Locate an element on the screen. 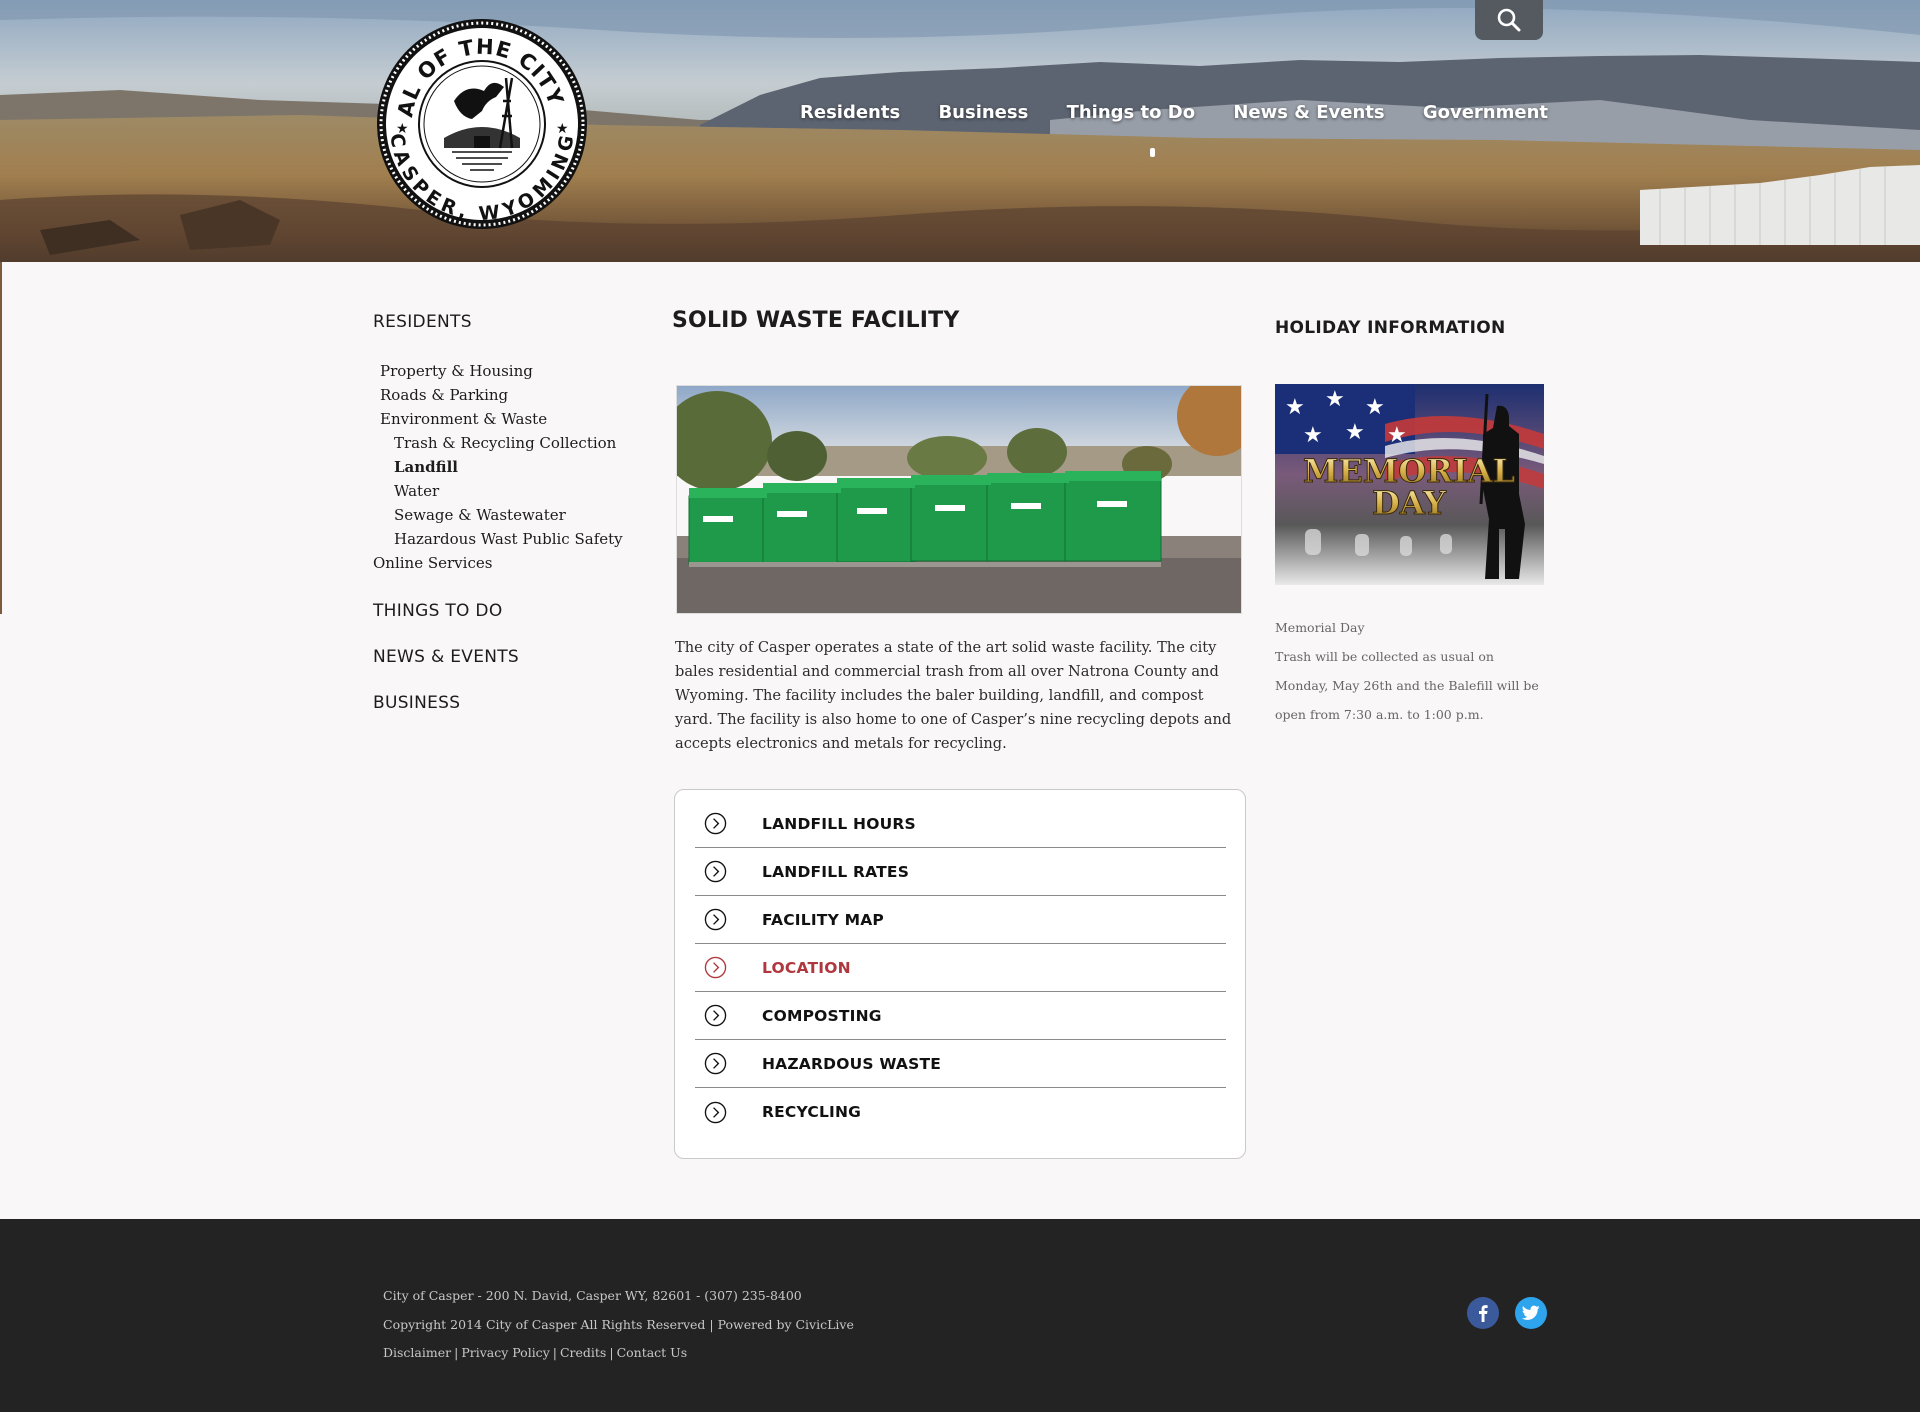 This screenshot has height=1412, width=1920. twitter-icon is located at coordinates (1531, 1312).